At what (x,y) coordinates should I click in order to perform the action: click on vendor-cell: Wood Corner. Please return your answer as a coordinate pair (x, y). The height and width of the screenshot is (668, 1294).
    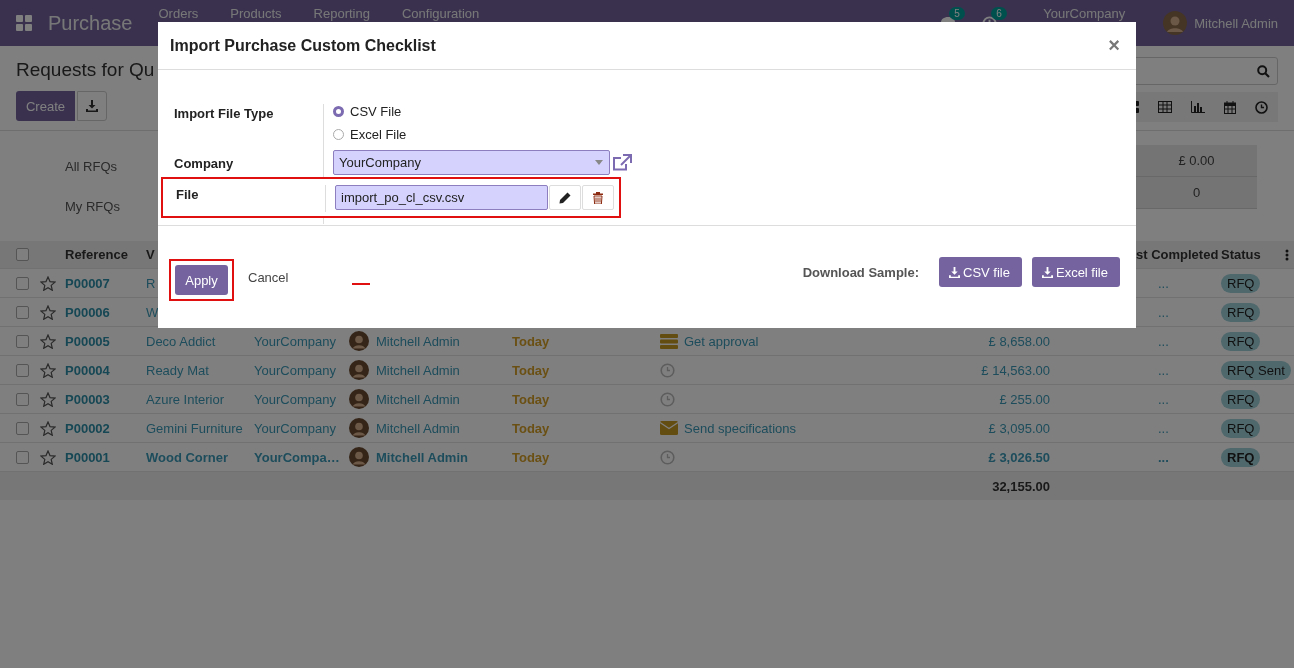
    Looking at the image, I should click on (187, 457).